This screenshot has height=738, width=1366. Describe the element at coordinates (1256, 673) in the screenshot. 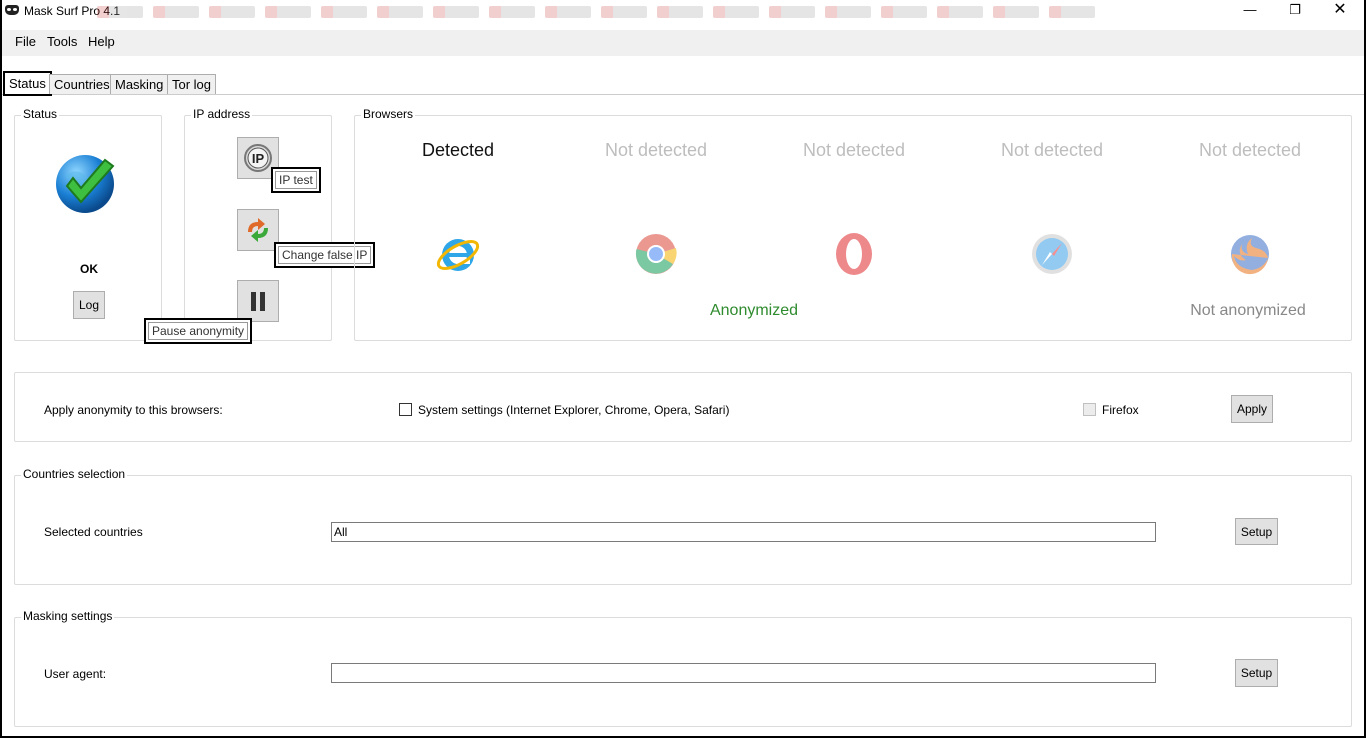

I see `masking-setup-button: Setup` at that location.